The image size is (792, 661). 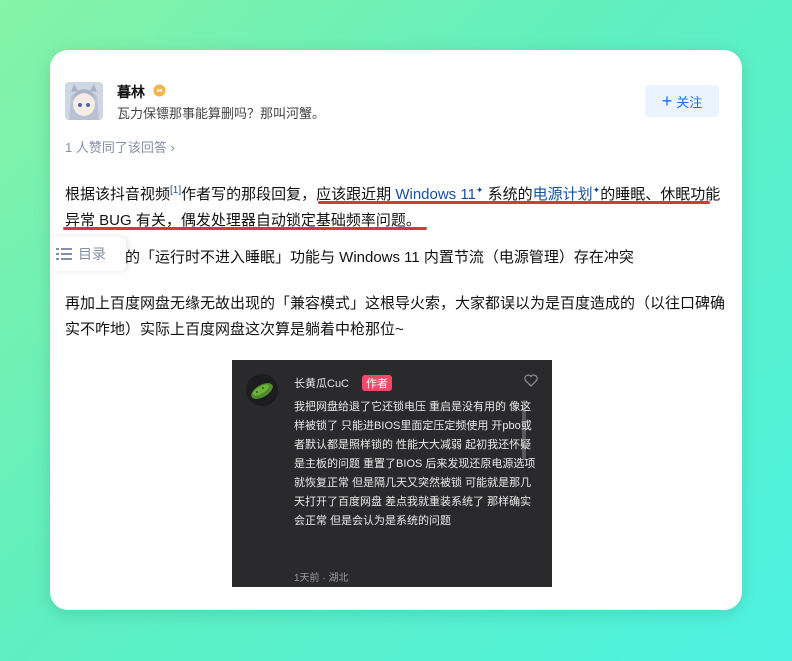 I want to click on comment-meta: 1天前 · 湖北, so click(x=321, y=578).